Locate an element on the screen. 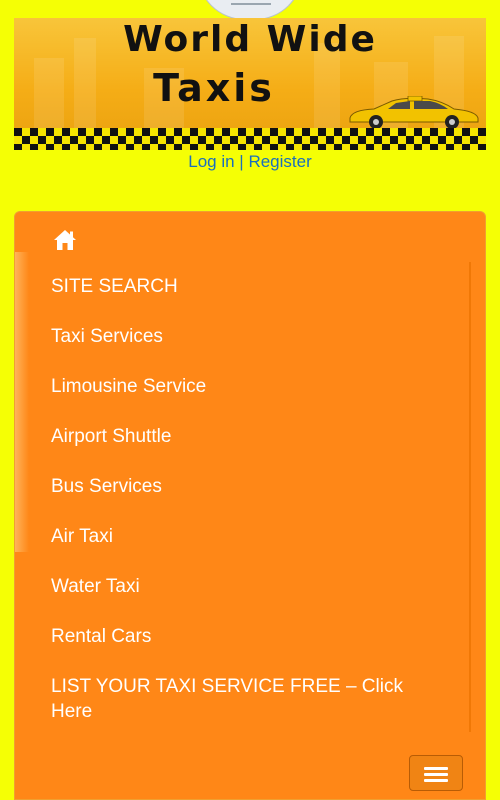  home-icon is located at coordinates (65, 240).